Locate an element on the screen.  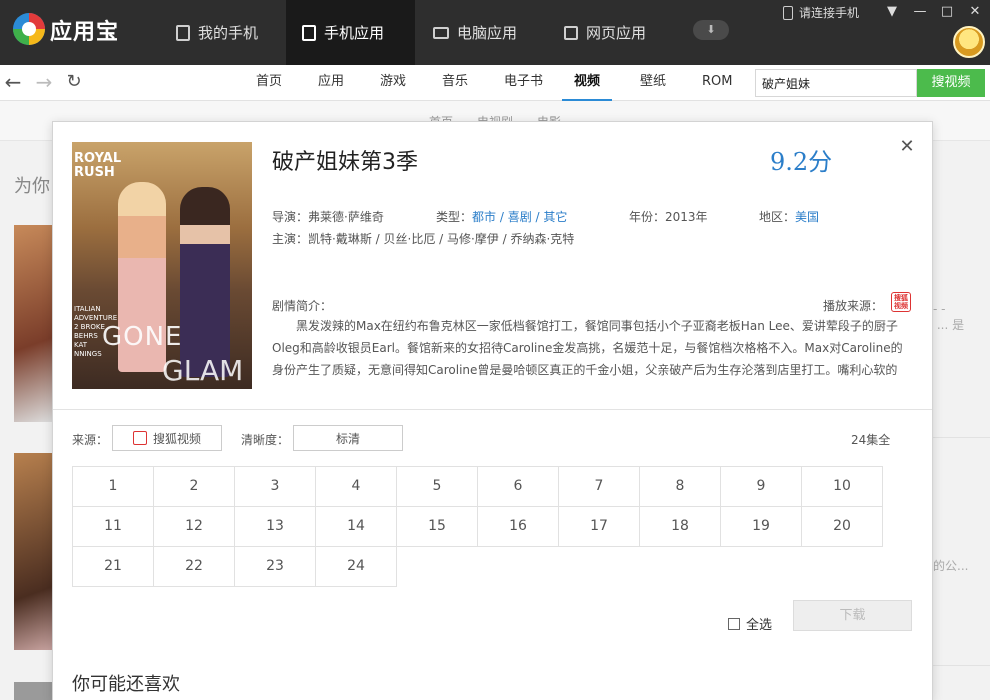
episode-cell: 21 is located at coordinates (113, 566).